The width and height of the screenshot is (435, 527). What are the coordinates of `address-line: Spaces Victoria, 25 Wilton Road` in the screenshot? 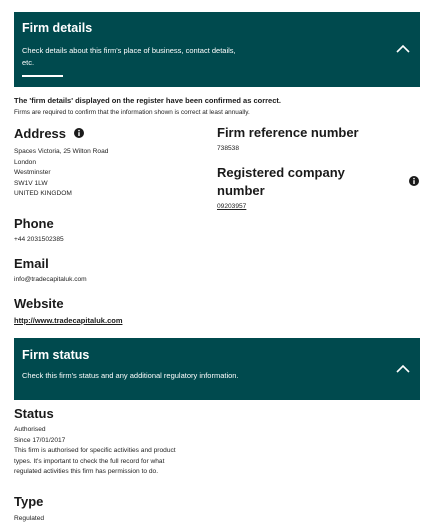 It's located at (61, 151).